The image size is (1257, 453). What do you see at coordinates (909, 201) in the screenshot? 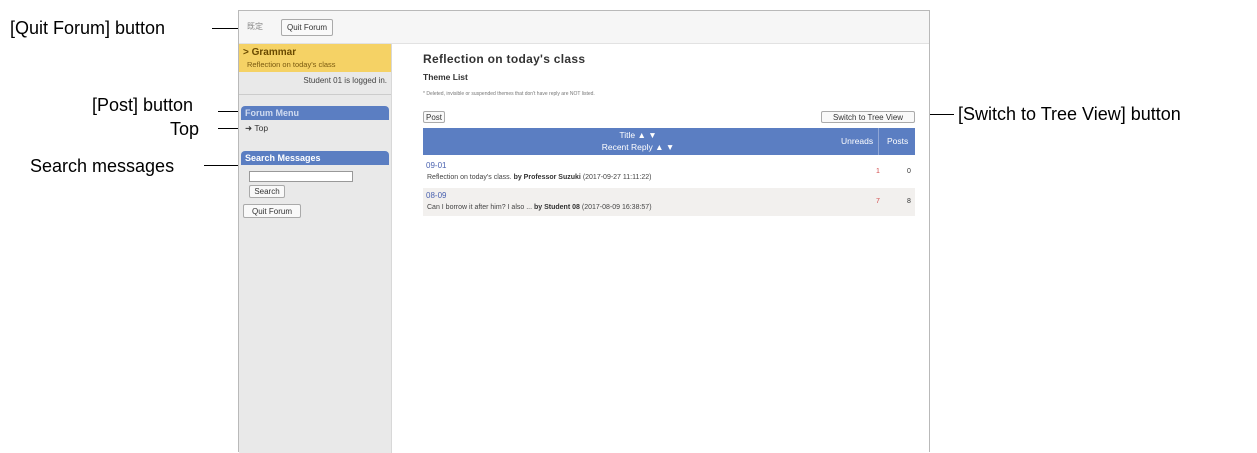
I see `post-count: 8` at bounding box center [909, 201].